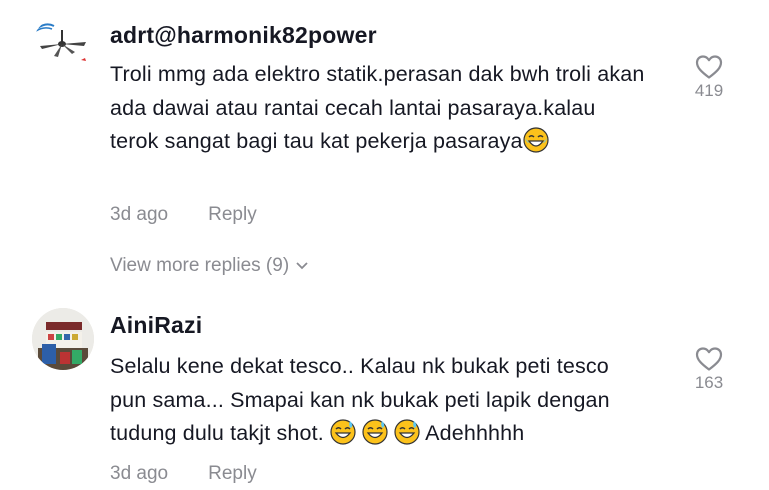  What do you see at coordinates (709, 90) in the screenshot?
I see `like-count: 419` at bounding box center [709, 90].